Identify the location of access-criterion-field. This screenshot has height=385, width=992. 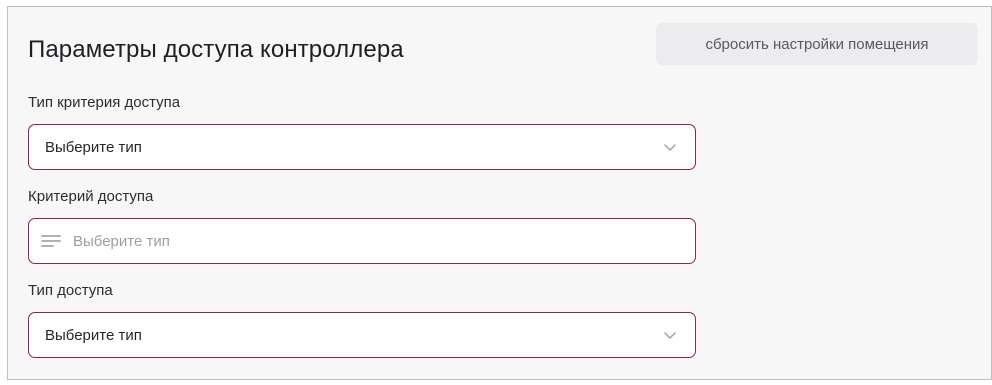
(362, 241).